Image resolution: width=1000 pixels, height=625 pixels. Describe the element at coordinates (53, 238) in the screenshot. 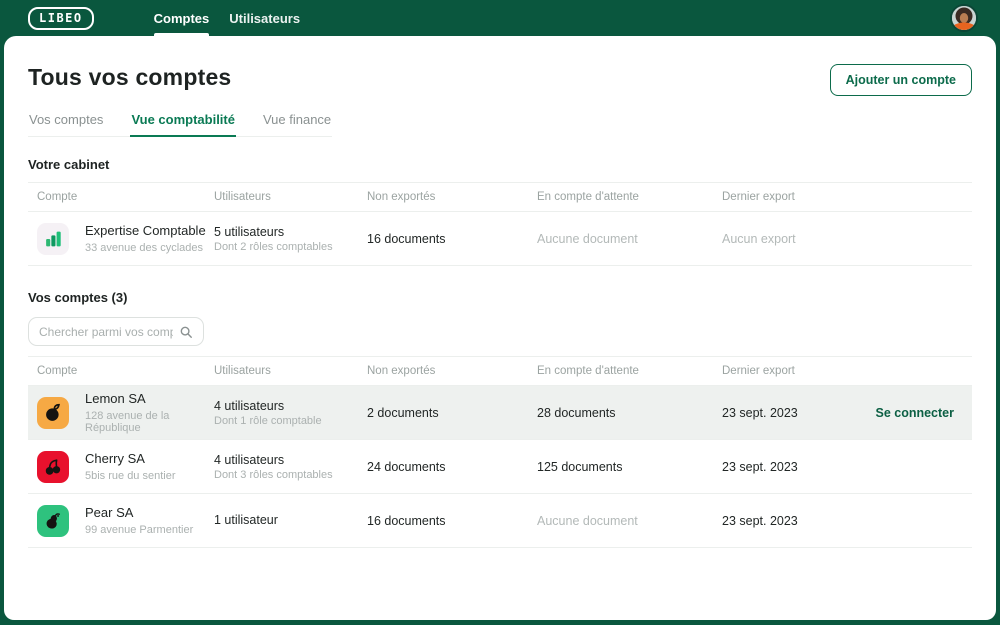

I see `bar-chart-icon` at that location.